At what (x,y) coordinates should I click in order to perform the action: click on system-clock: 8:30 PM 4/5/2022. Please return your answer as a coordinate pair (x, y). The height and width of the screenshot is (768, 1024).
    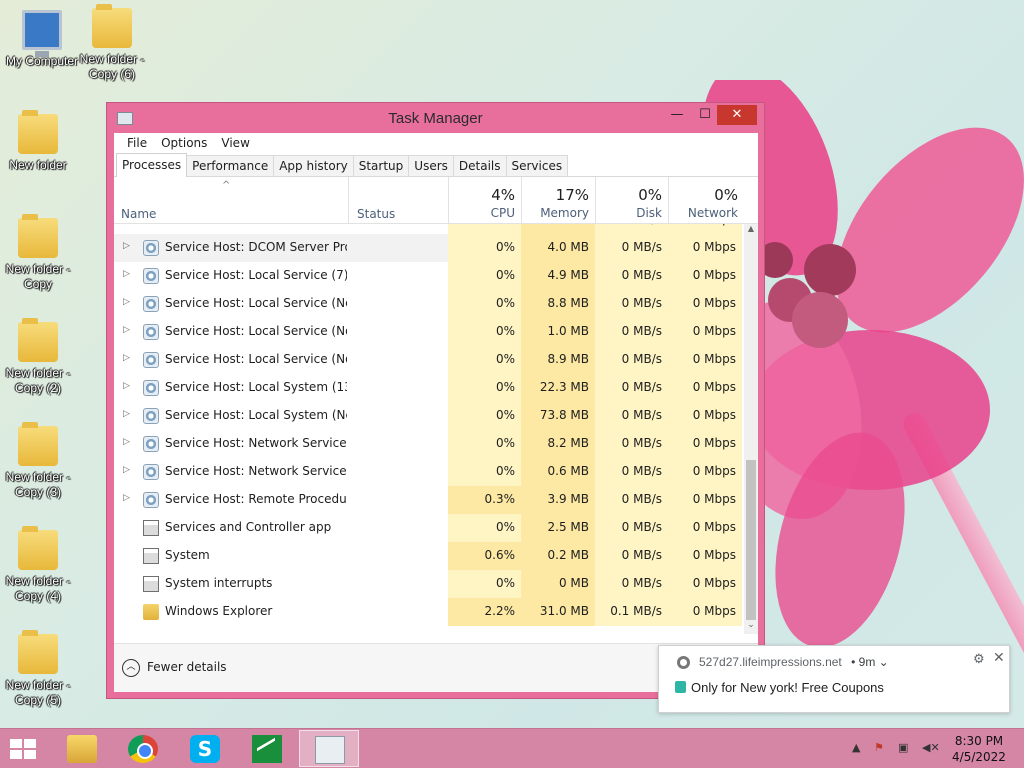
    Looking at the image, I should click on (979, 749).